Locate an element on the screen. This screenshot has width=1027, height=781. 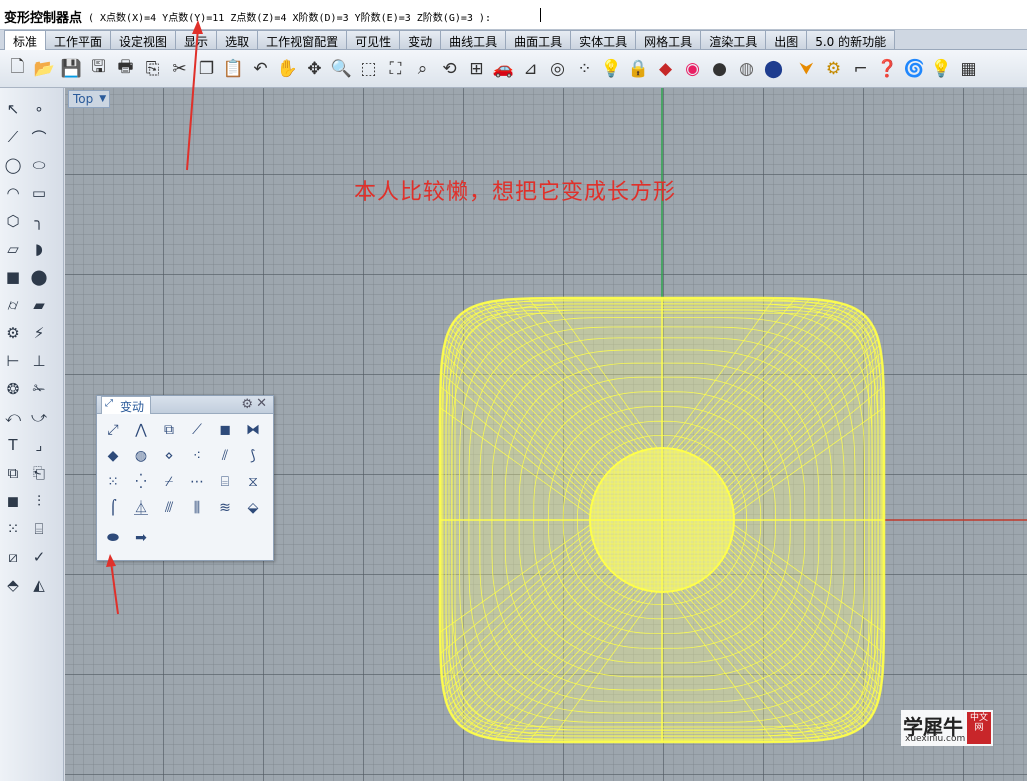
sphere-solid-icon: ⬤ is located at coordinates (39, 277).